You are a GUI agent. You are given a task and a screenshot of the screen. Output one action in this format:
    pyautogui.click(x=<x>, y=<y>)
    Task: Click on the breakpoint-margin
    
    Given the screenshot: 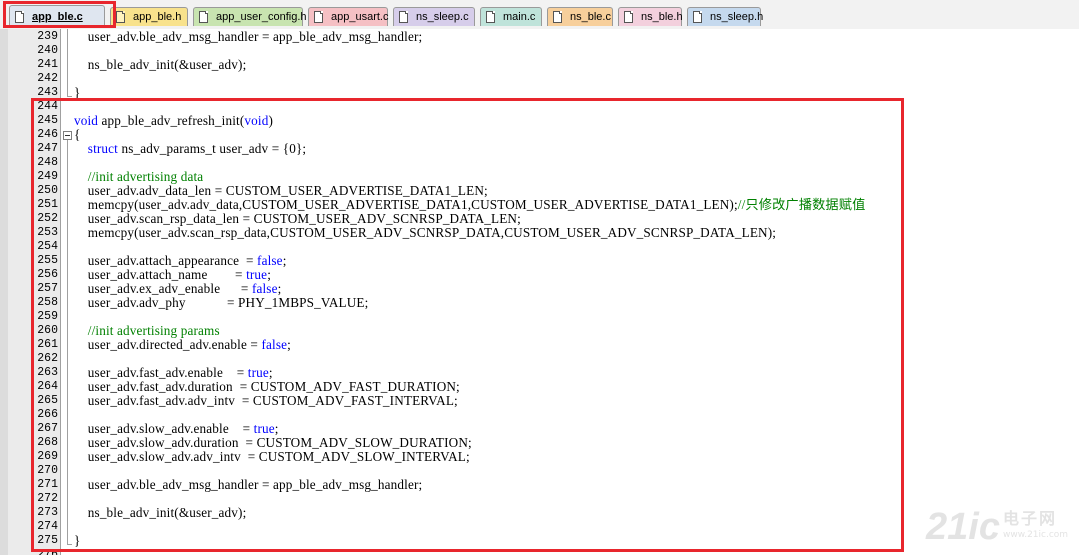 What is the action you would take?
    pyautogui.click(x=4, y=292)
    